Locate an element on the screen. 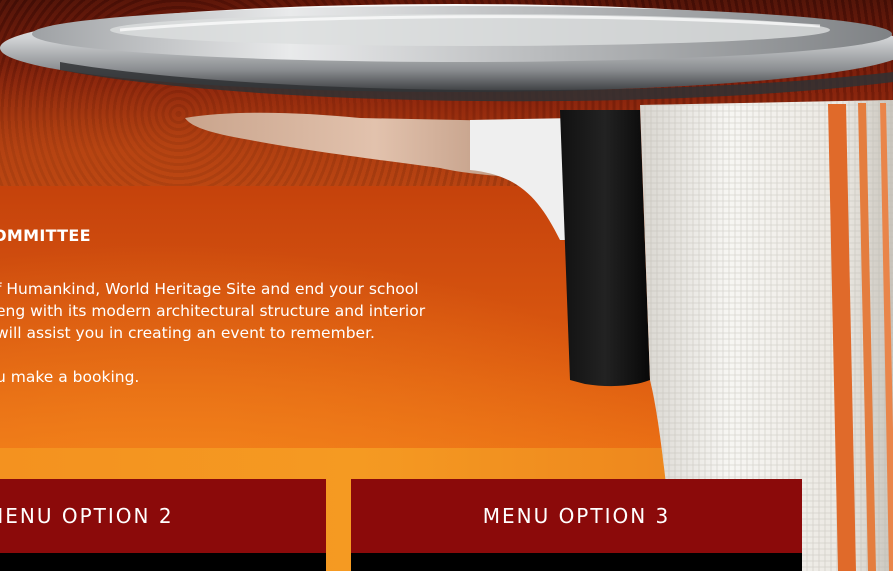 The height and width of the screenshot is (571, 893). menu-option-2-card: MENU OPTION 2 is located at coordinates (163, 525).